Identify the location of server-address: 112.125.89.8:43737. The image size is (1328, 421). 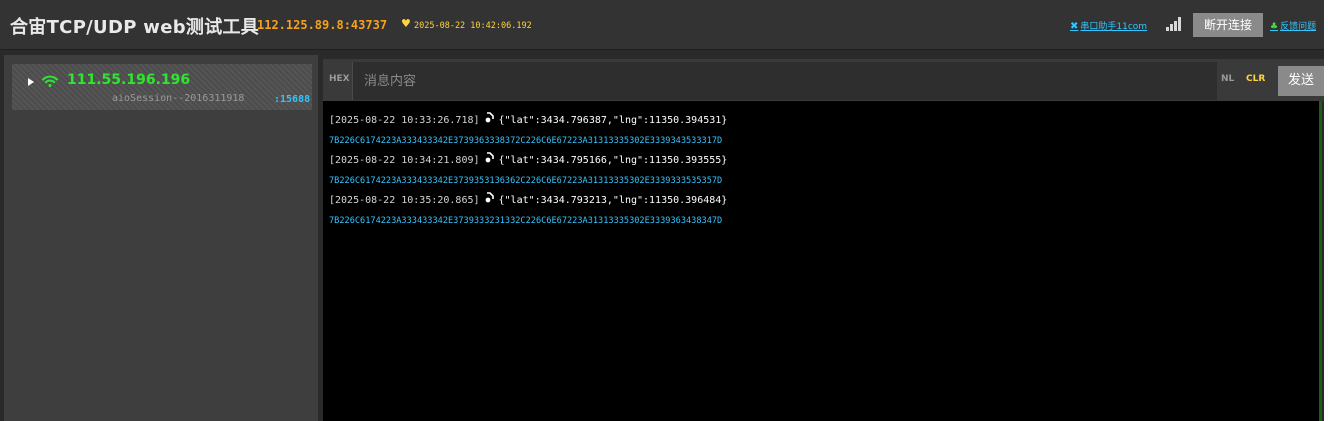
(322, 25).